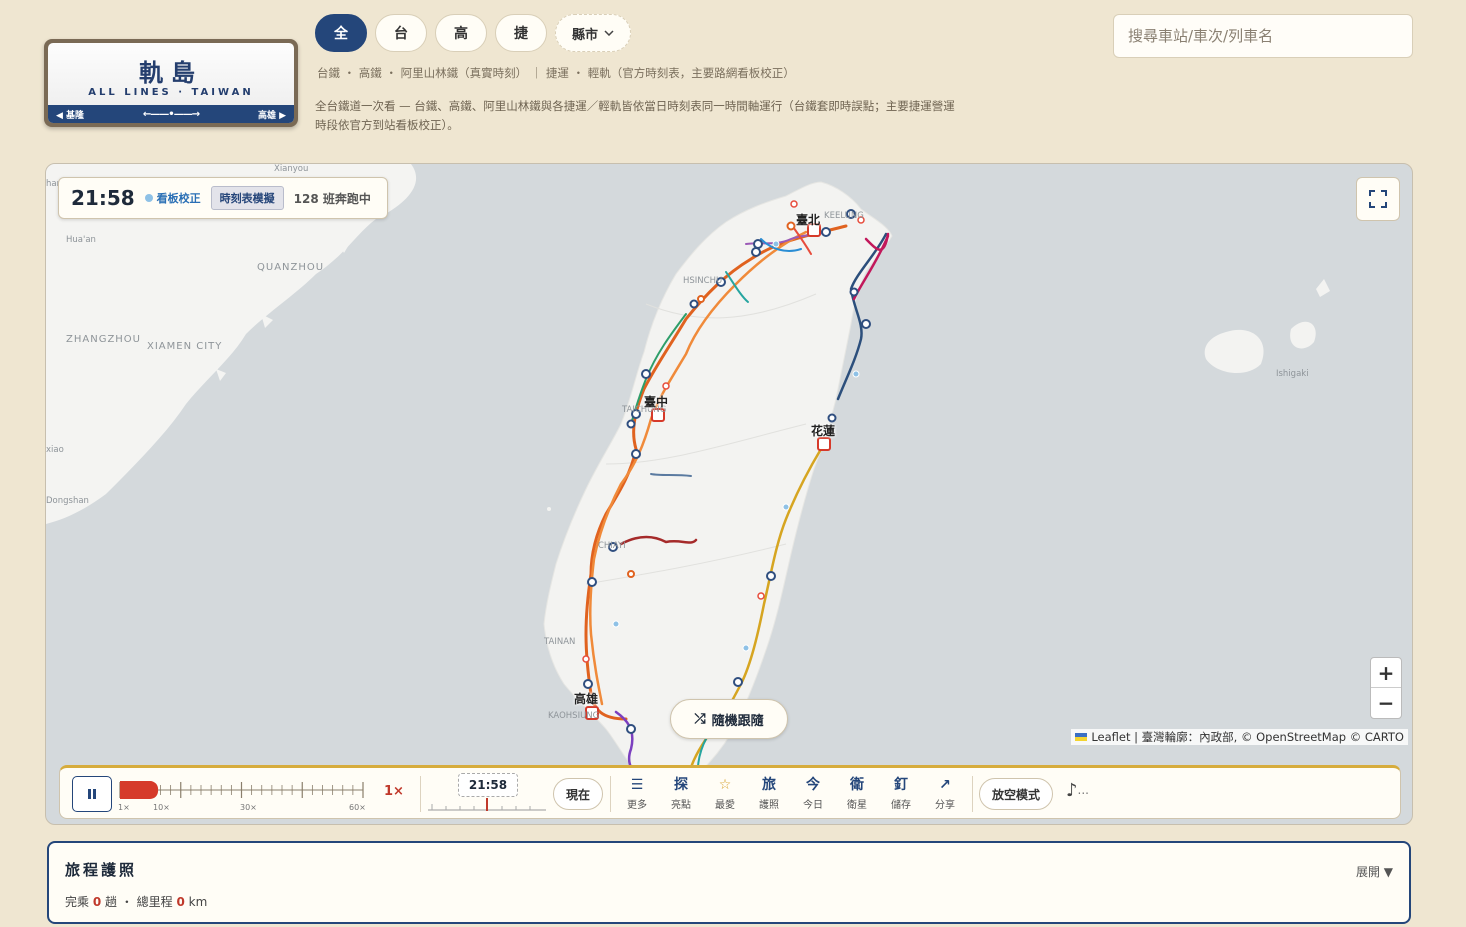 The width and height of the screenshot is (1466, 927). What do you see at coordinates (70, 115) in the screenshot?
I see `logo-left-station: ◀ 基隆` at bounding box center [70, 115].